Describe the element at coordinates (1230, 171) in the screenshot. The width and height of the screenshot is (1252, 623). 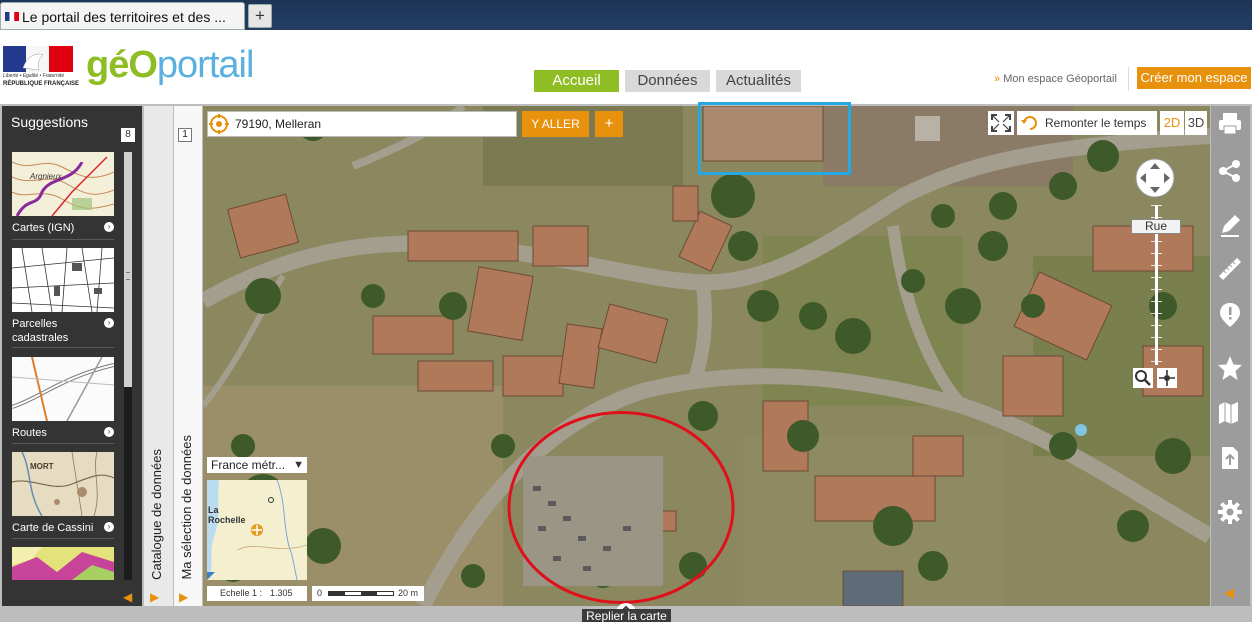
I see `share-icon` at that location.